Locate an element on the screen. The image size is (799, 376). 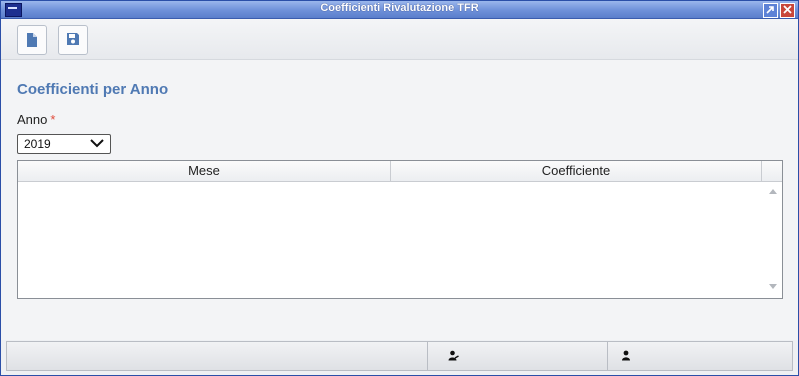
close-icon is located at coordinates (787, 9).